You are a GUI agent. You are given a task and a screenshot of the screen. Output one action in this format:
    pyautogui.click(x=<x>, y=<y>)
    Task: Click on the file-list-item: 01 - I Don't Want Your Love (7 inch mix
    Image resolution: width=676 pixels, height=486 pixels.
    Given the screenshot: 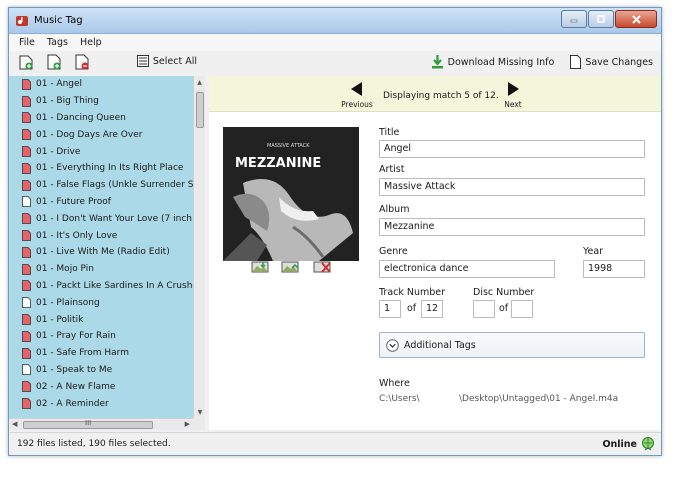 What is the action you would take?
    pyautogui.click(x=101, y=218)
    